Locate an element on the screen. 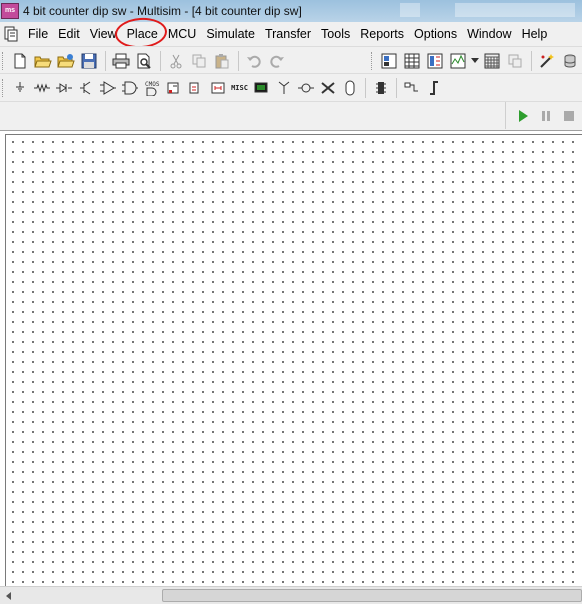  scroll-left-icon is located at coordinates (9, 596).